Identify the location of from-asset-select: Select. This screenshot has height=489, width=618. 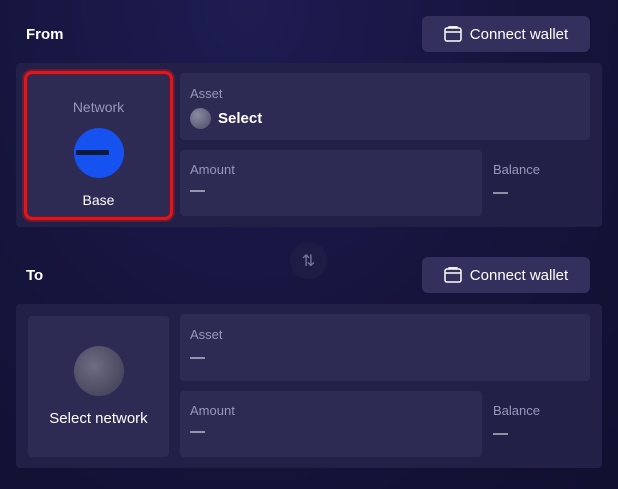
(226, 118).